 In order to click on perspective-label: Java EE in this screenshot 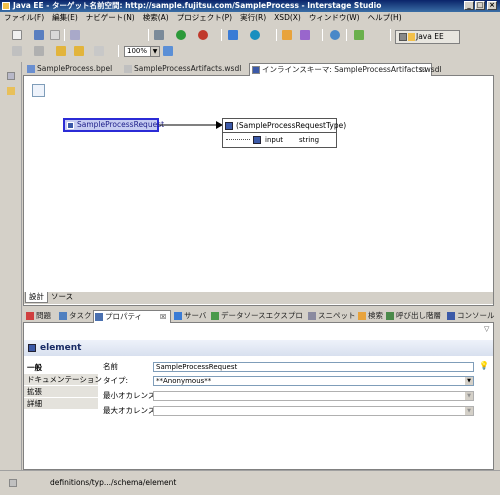, I will do `click(430, 36)`.